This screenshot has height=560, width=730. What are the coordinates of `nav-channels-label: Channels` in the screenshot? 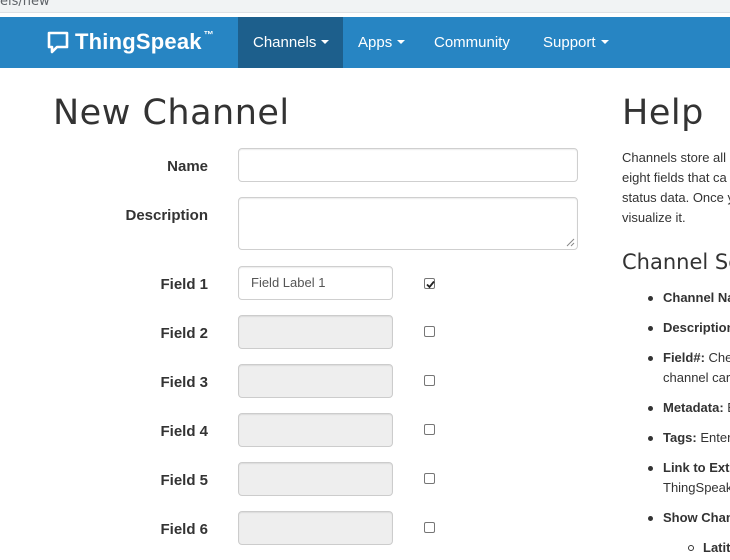 It's located at (285, 42).